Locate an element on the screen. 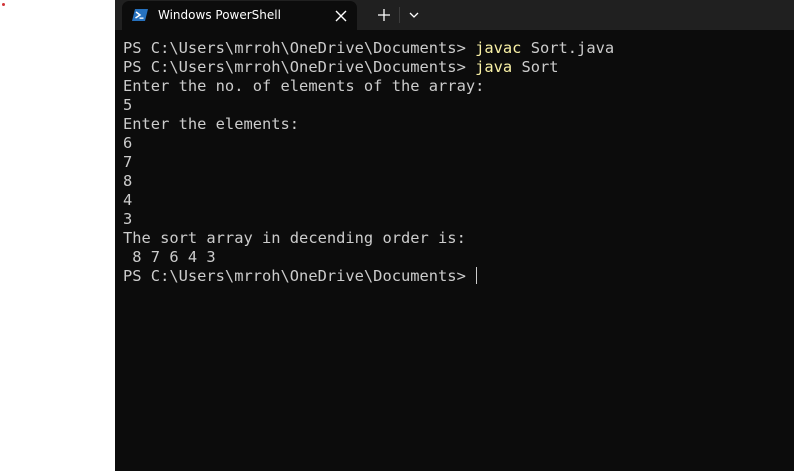 This screenshot has width=794, height=471. terminal-line: 8 is located at coordinates (128, 181).